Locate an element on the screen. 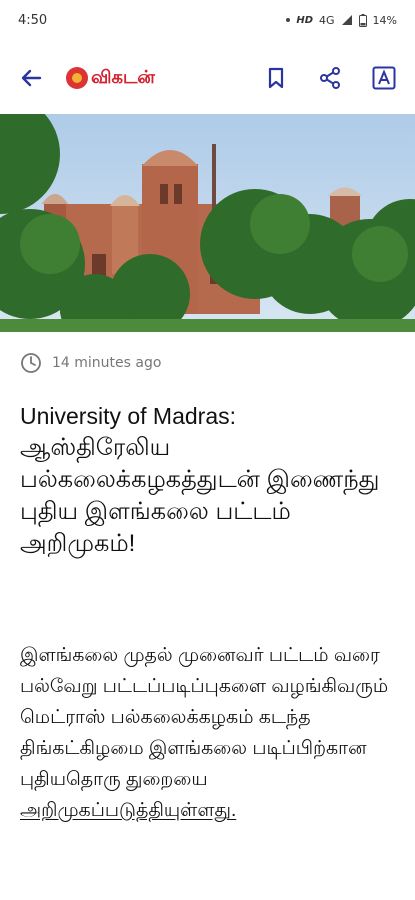  share-icon is located at coordinates (330, 78).